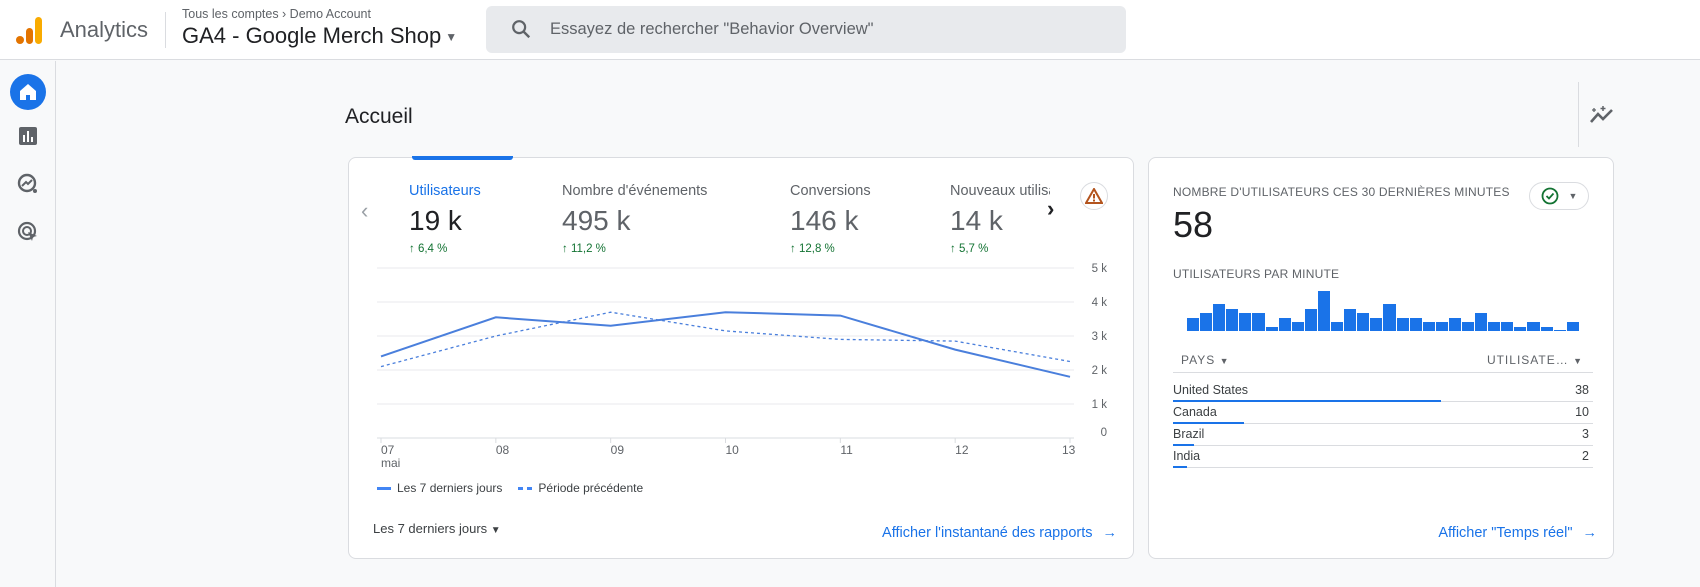 This screenshot has width=1700, height=587. Describe the element at coordinates (1050, 209) in the screenshot. I see `chevron-right-icon: ›` at that location.